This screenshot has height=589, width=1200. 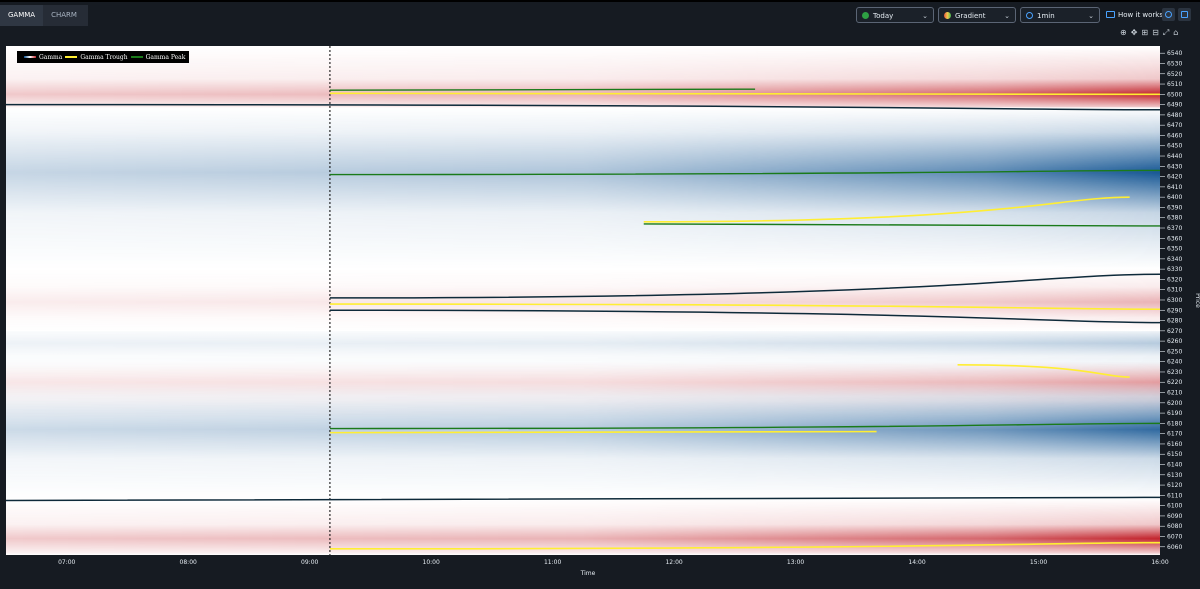 What do you see at coordinates (977, 15) in the screenshot?
I see `style-select: Gradient ⌄` at bounding box center [977, 15].